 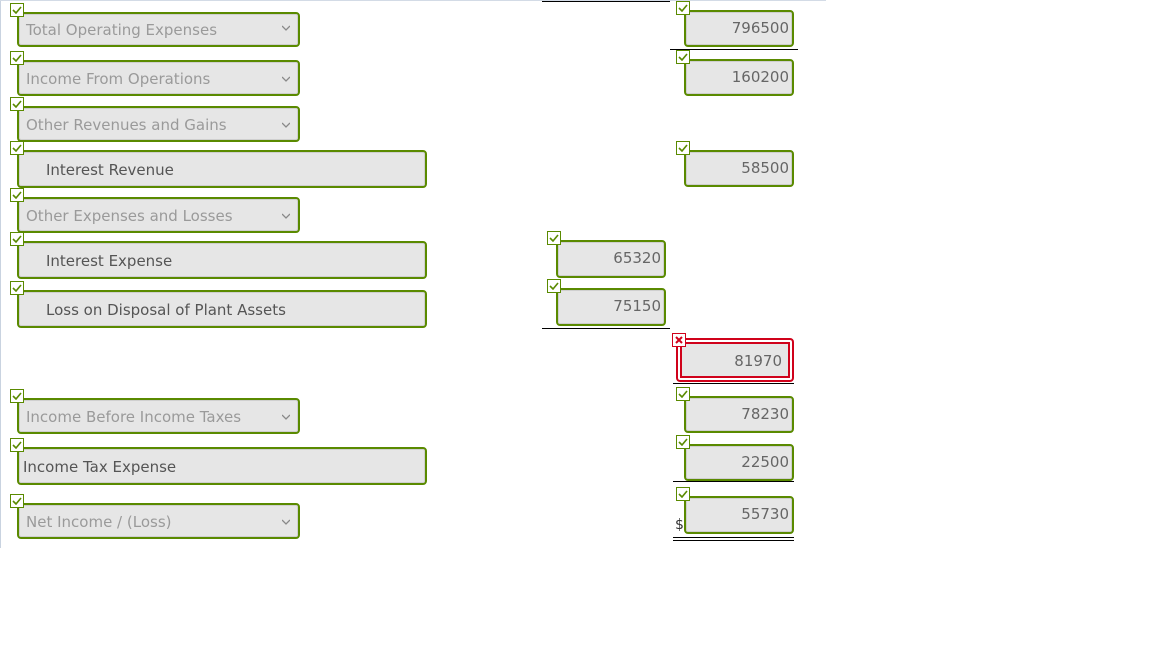 I want to click on amount-input: 160200, so click(x=739, y=77).